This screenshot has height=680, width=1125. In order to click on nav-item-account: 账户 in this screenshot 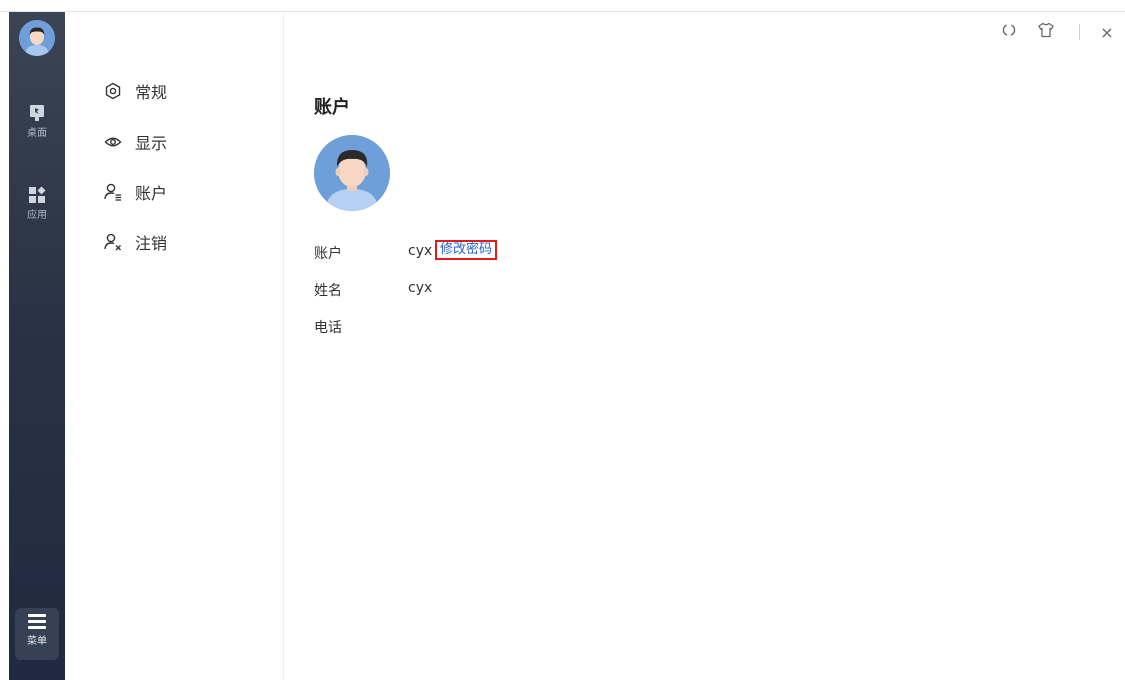, I will do `click(135, 192)`.